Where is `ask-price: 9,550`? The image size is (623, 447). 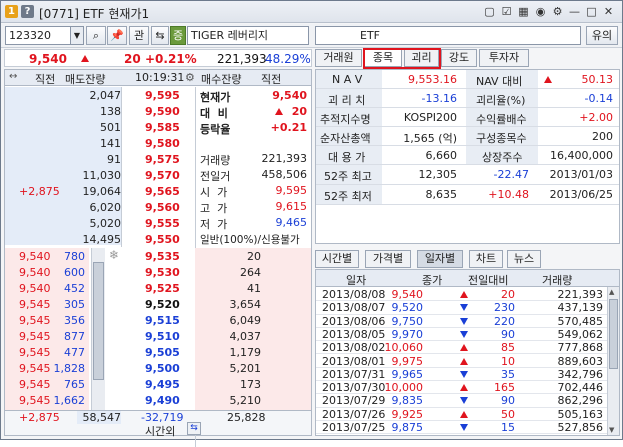
ask-price: 9,550 is located at coordinates (162, 239).